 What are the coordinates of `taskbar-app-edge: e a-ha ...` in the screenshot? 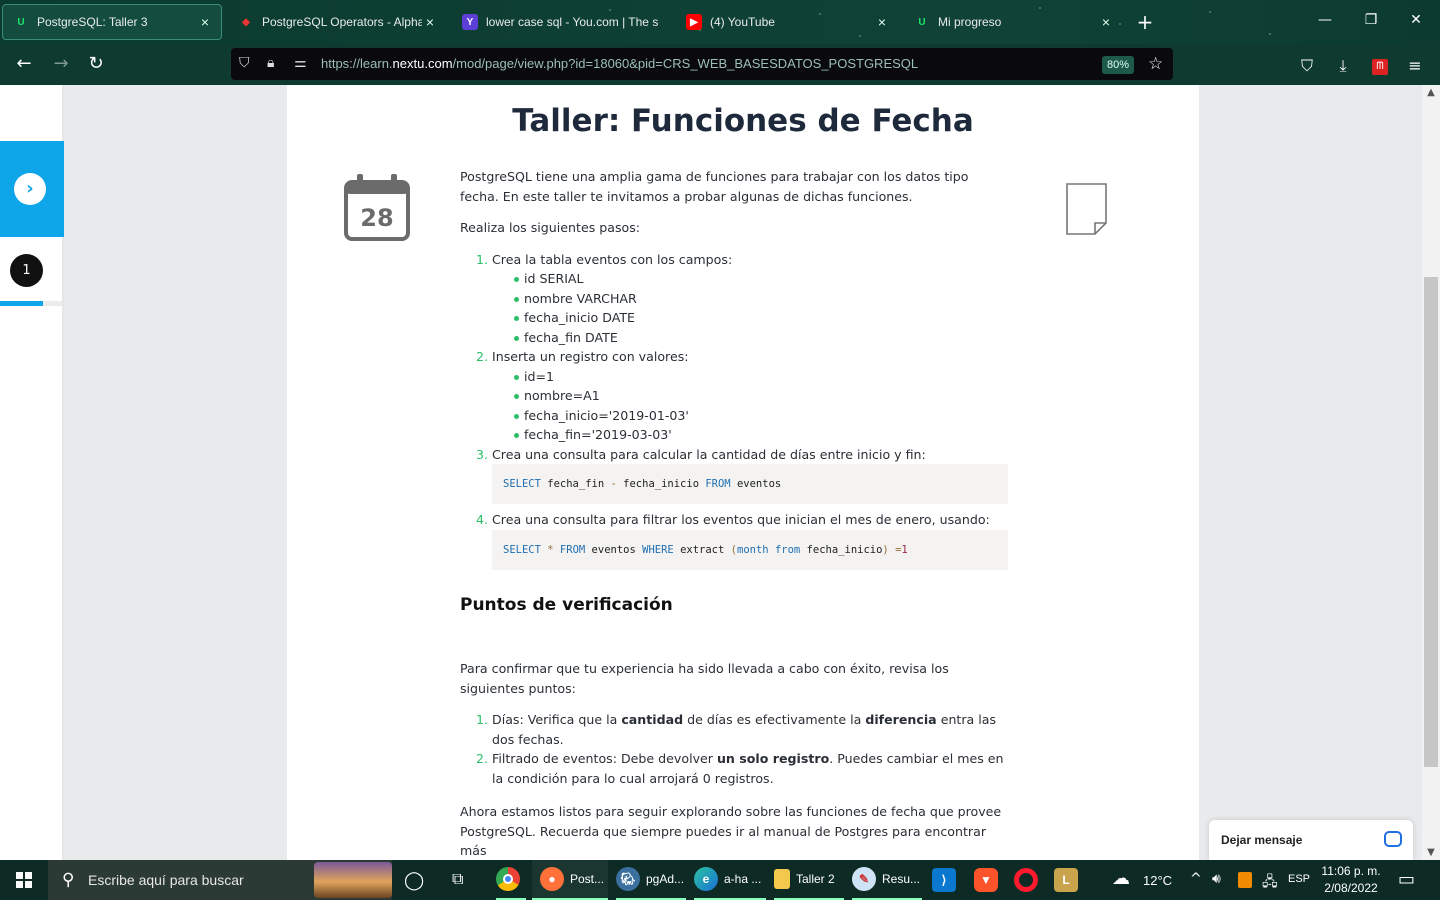 It's located at (730, 880).